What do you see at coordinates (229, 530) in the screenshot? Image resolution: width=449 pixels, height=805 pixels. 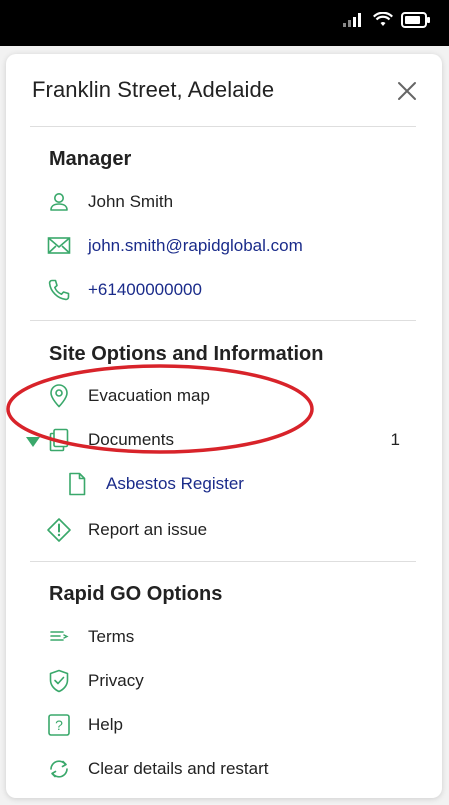 I see `report-issue-row: Report an issue` at bounding box center [229, 530].